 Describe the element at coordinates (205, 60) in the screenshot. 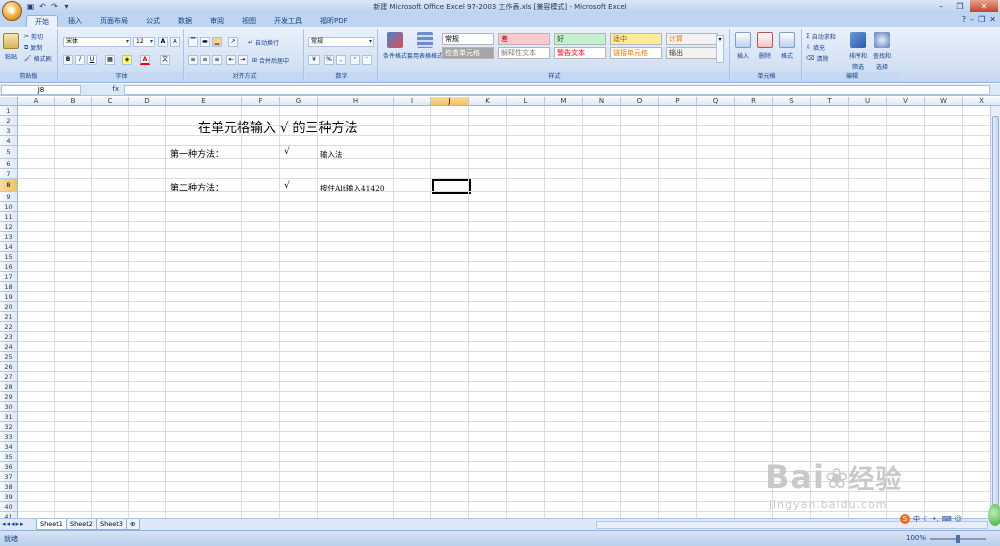

I see `align-center-button: ≡` at that location.